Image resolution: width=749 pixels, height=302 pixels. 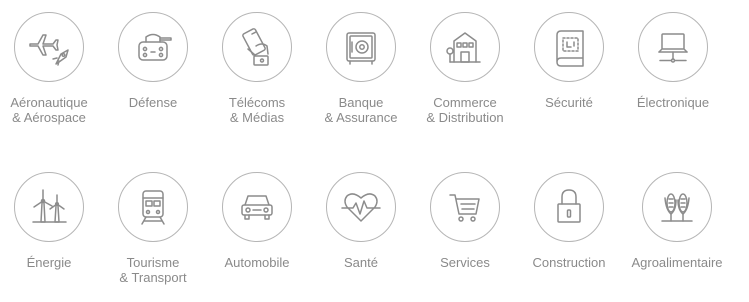 I want to click on heart-pulse-icon, so click(x=361, y=207).